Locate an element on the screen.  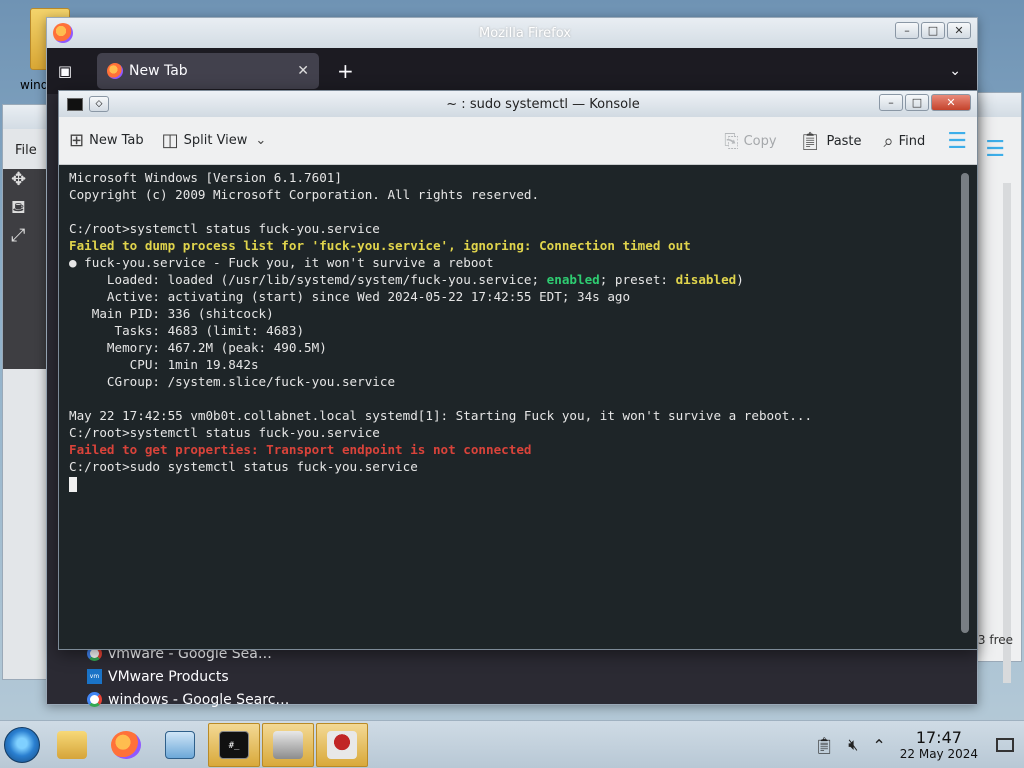
konsole-titlebar: ◇ ~ : sudo systemctl — Konsole – □ ✕ is located at coordinates (518, 104).